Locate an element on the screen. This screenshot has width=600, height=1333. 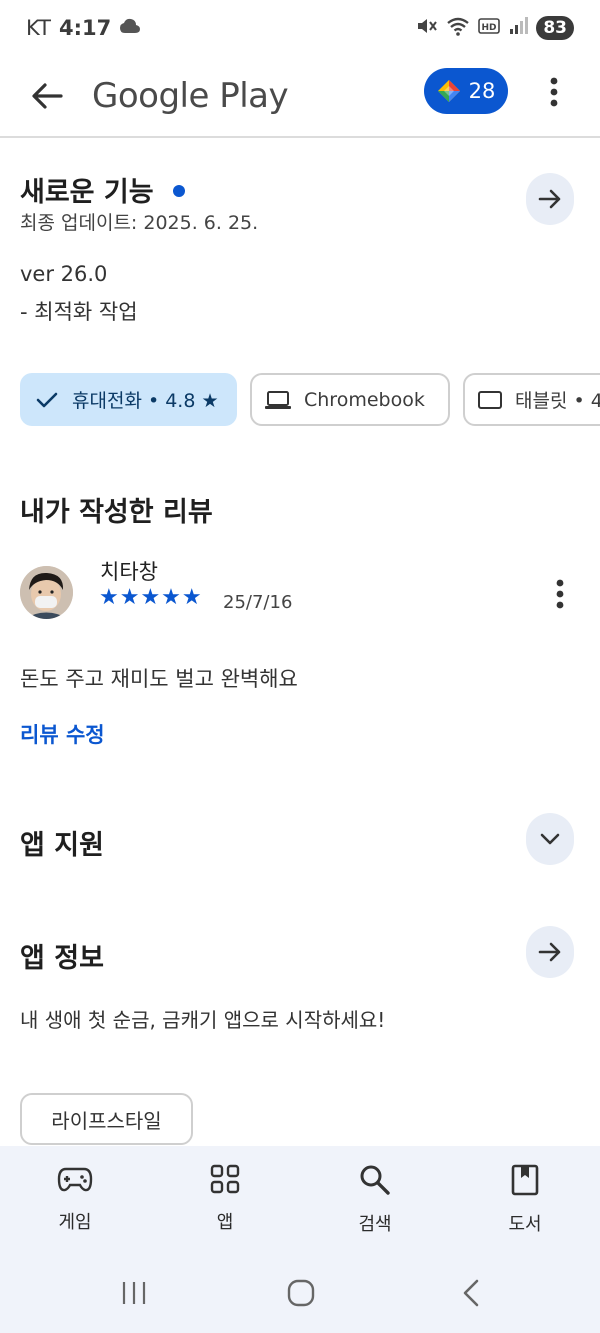
app-title: Google Play is located at coordinates (190, 96).